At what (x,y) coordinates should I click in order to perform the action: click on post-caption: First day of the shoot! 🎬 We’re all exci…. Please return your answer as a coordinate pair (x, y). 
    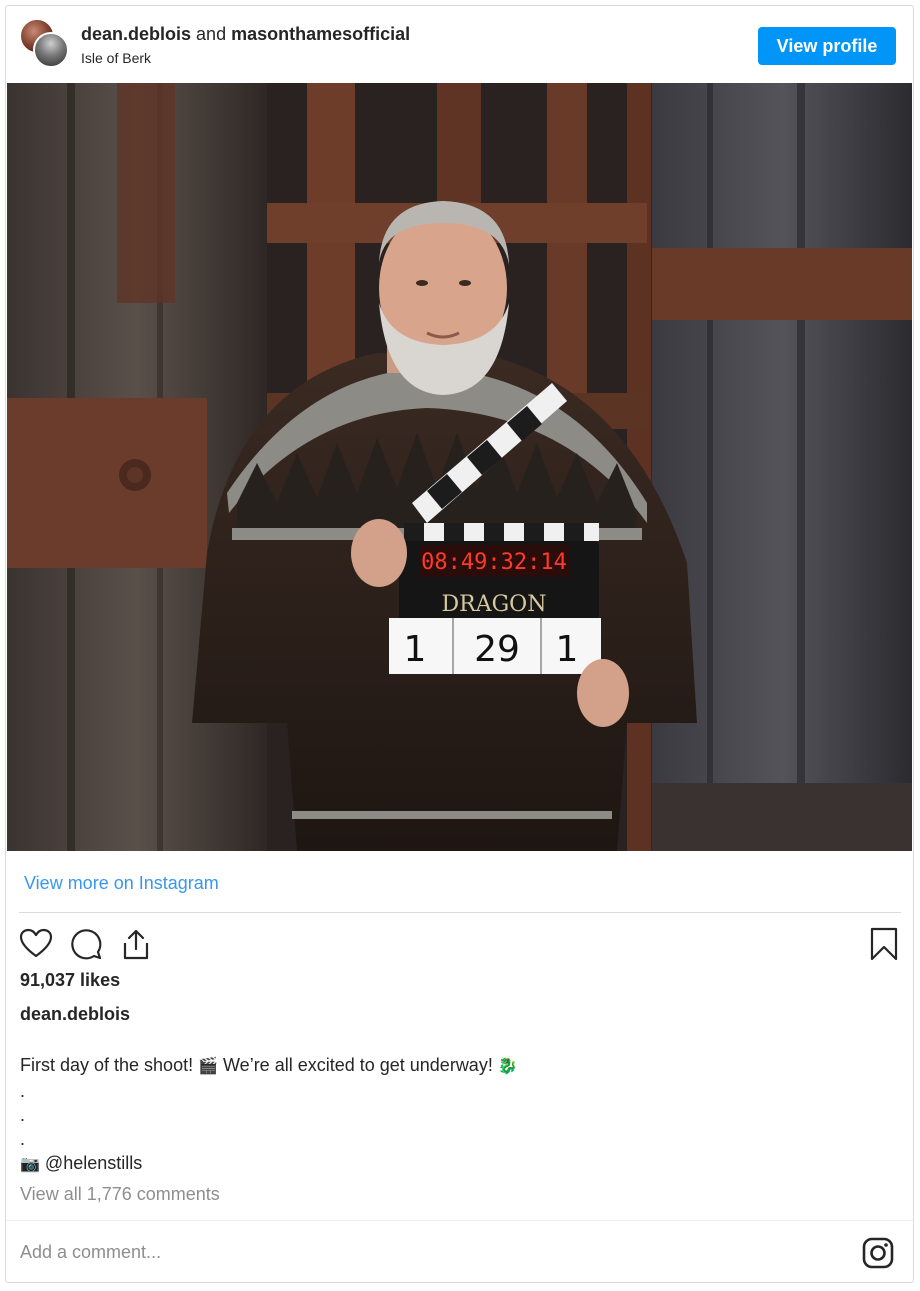
    Looking at the image, I should click on (269, 1115).